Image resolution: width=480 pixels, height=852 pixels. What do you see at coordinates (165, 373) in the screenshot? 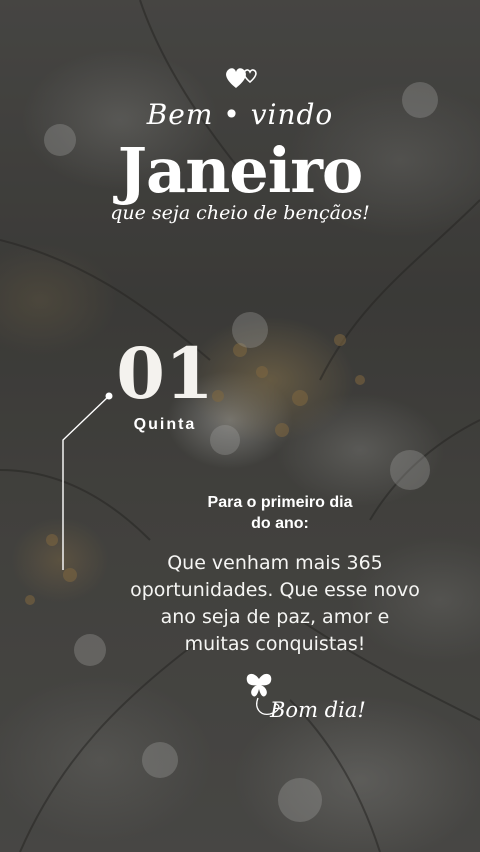
I see `day-number: 01` at bounding box center [165, 373].